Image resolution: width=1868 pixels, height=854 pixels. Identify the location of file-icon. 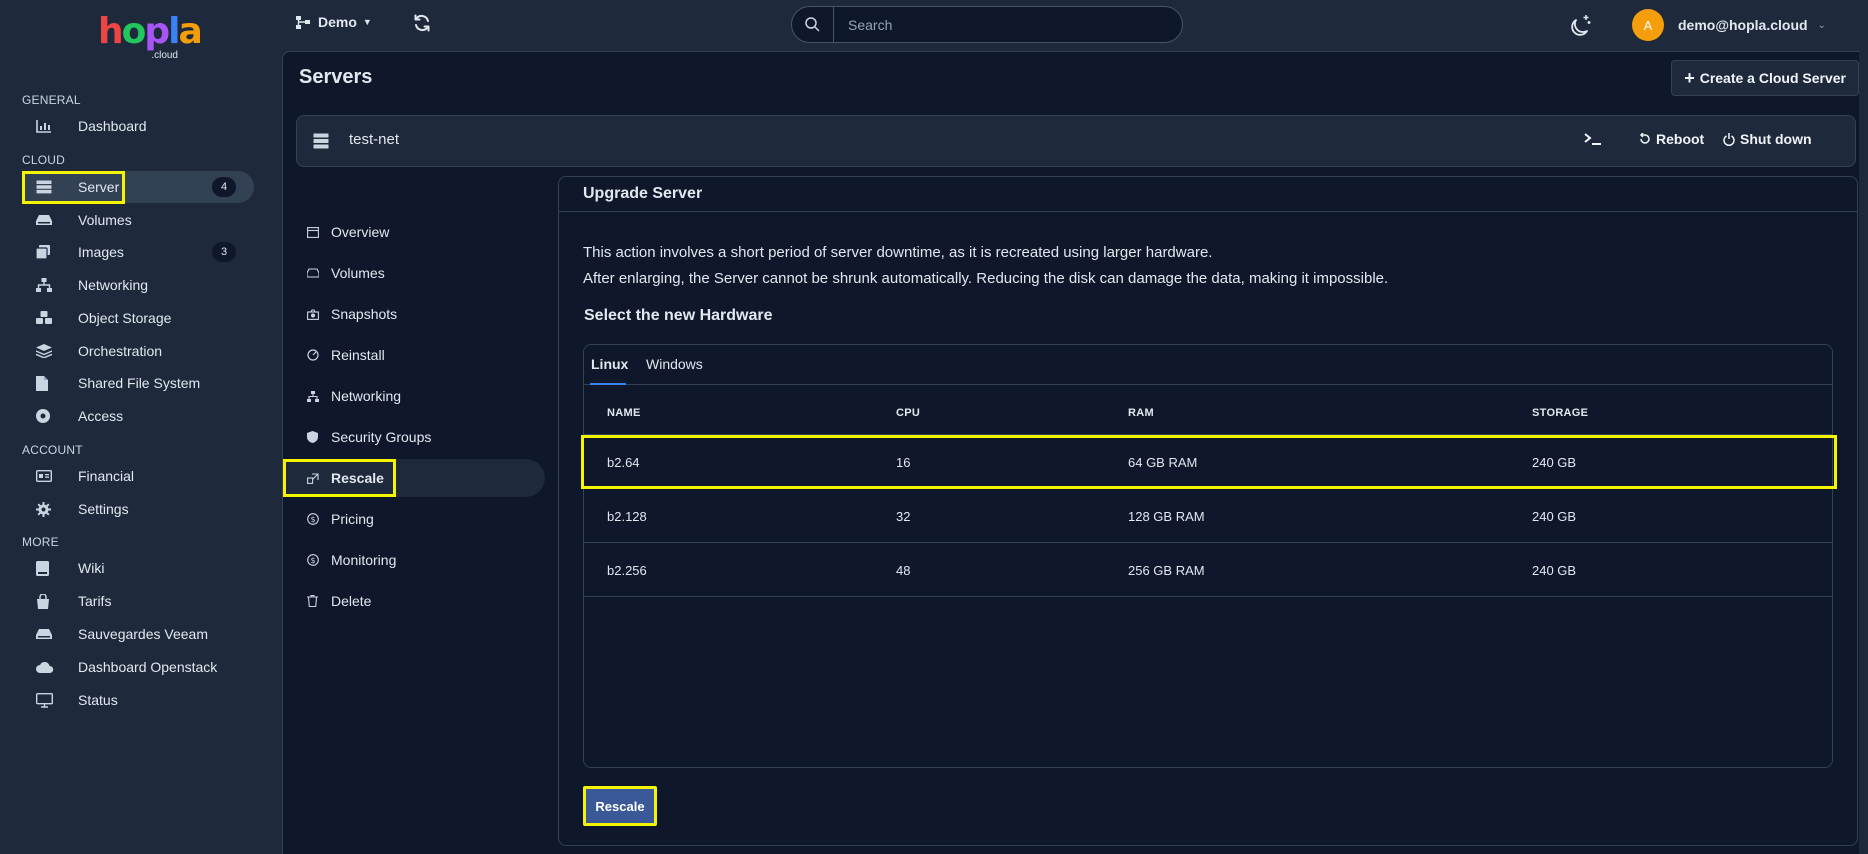
(50, 383).